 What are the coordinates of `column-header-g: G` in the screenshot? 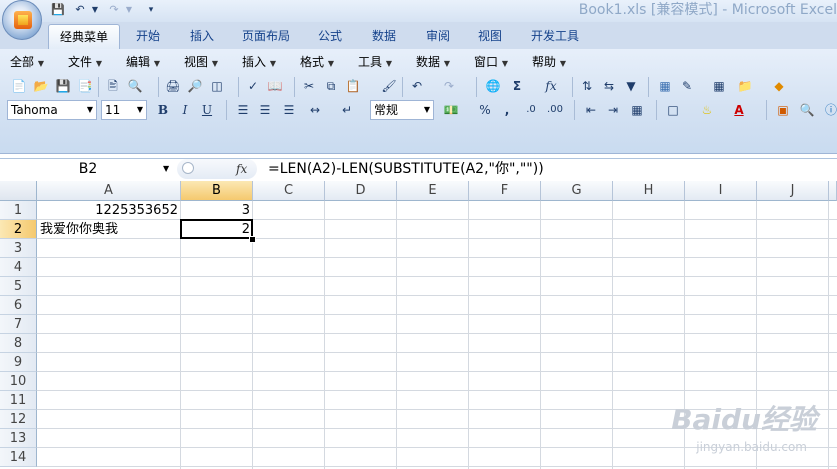 It's located at (577, 191).